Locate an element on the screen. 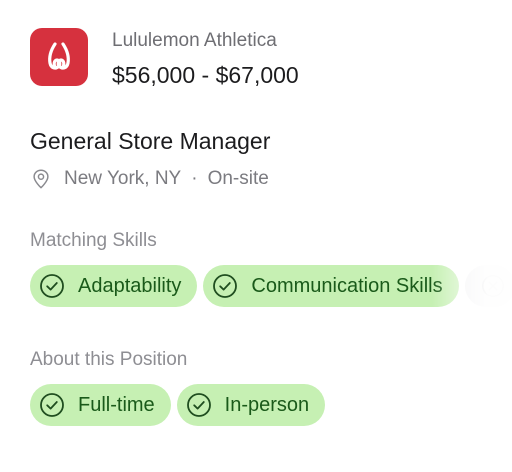  overflow-skill-chip is located at coordinates (488, 286).